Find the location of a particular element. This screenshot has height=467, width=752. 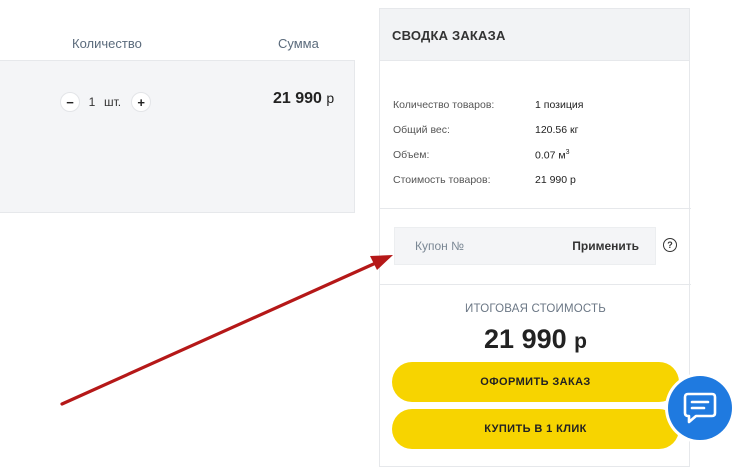

coupon-field: Применить is located at coordinates (525, 246).